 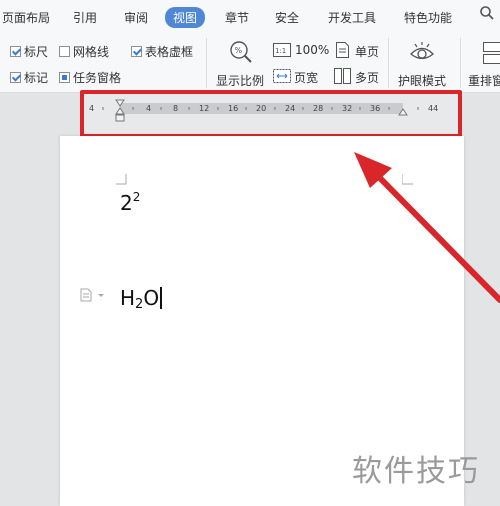 I want to click on marks-checkbox: 标记, so click(x=29, y=77).